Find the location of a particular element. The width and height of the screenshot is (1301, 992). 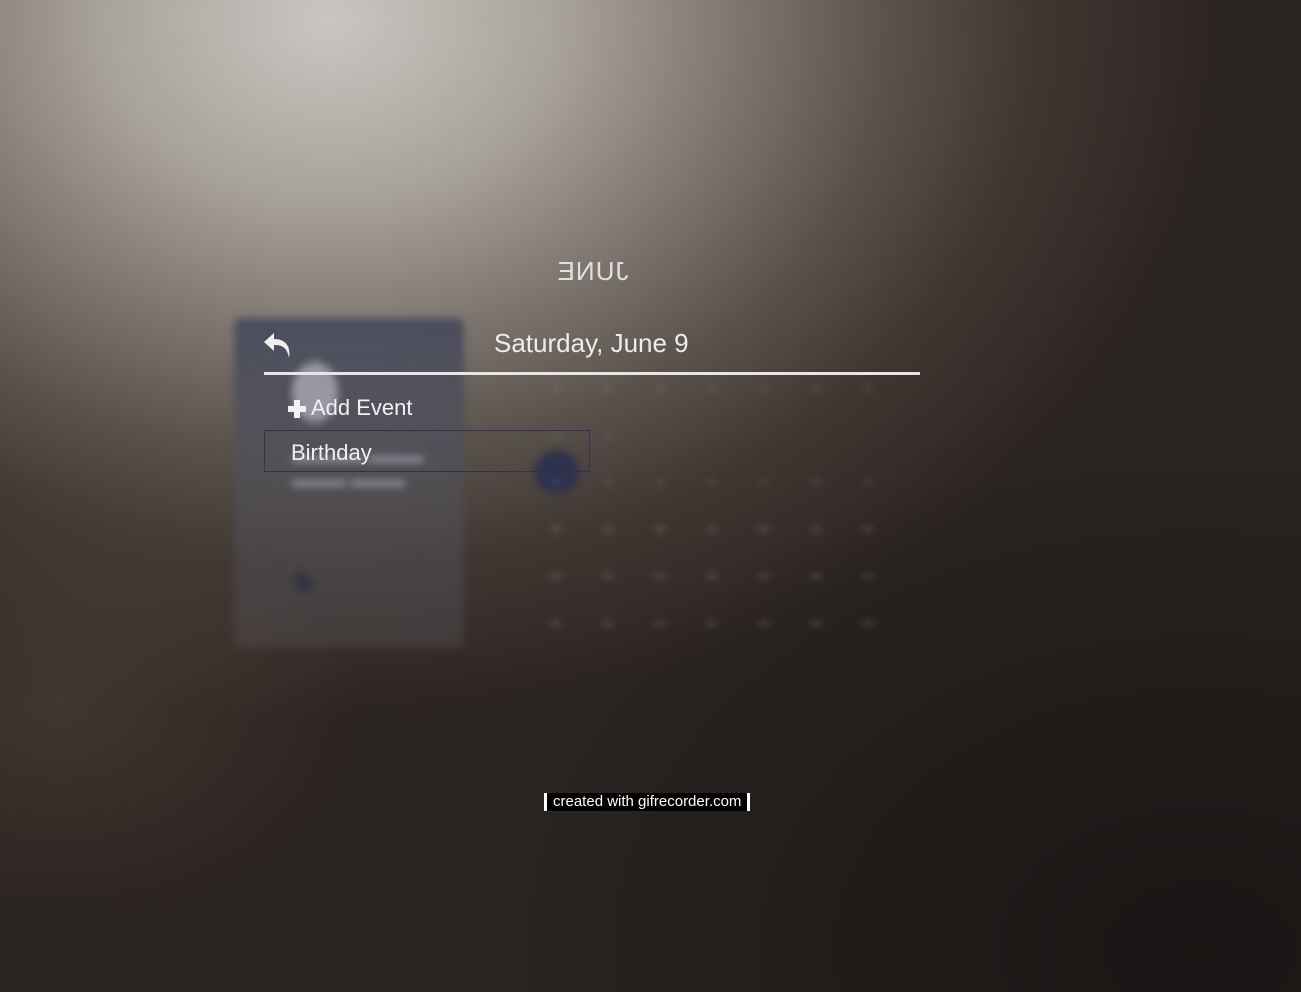

event-title: Birthday is located at coordinates (331, 452).